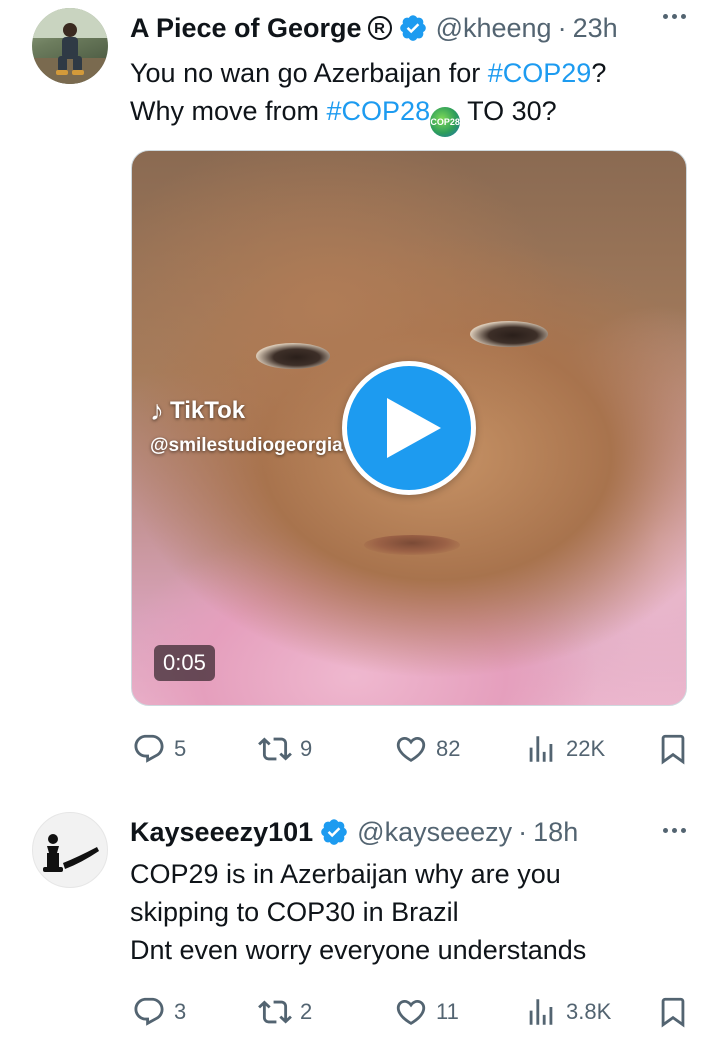 The image size is (720, 1037). I want to click on reply-count: 5, so click(180, 748).